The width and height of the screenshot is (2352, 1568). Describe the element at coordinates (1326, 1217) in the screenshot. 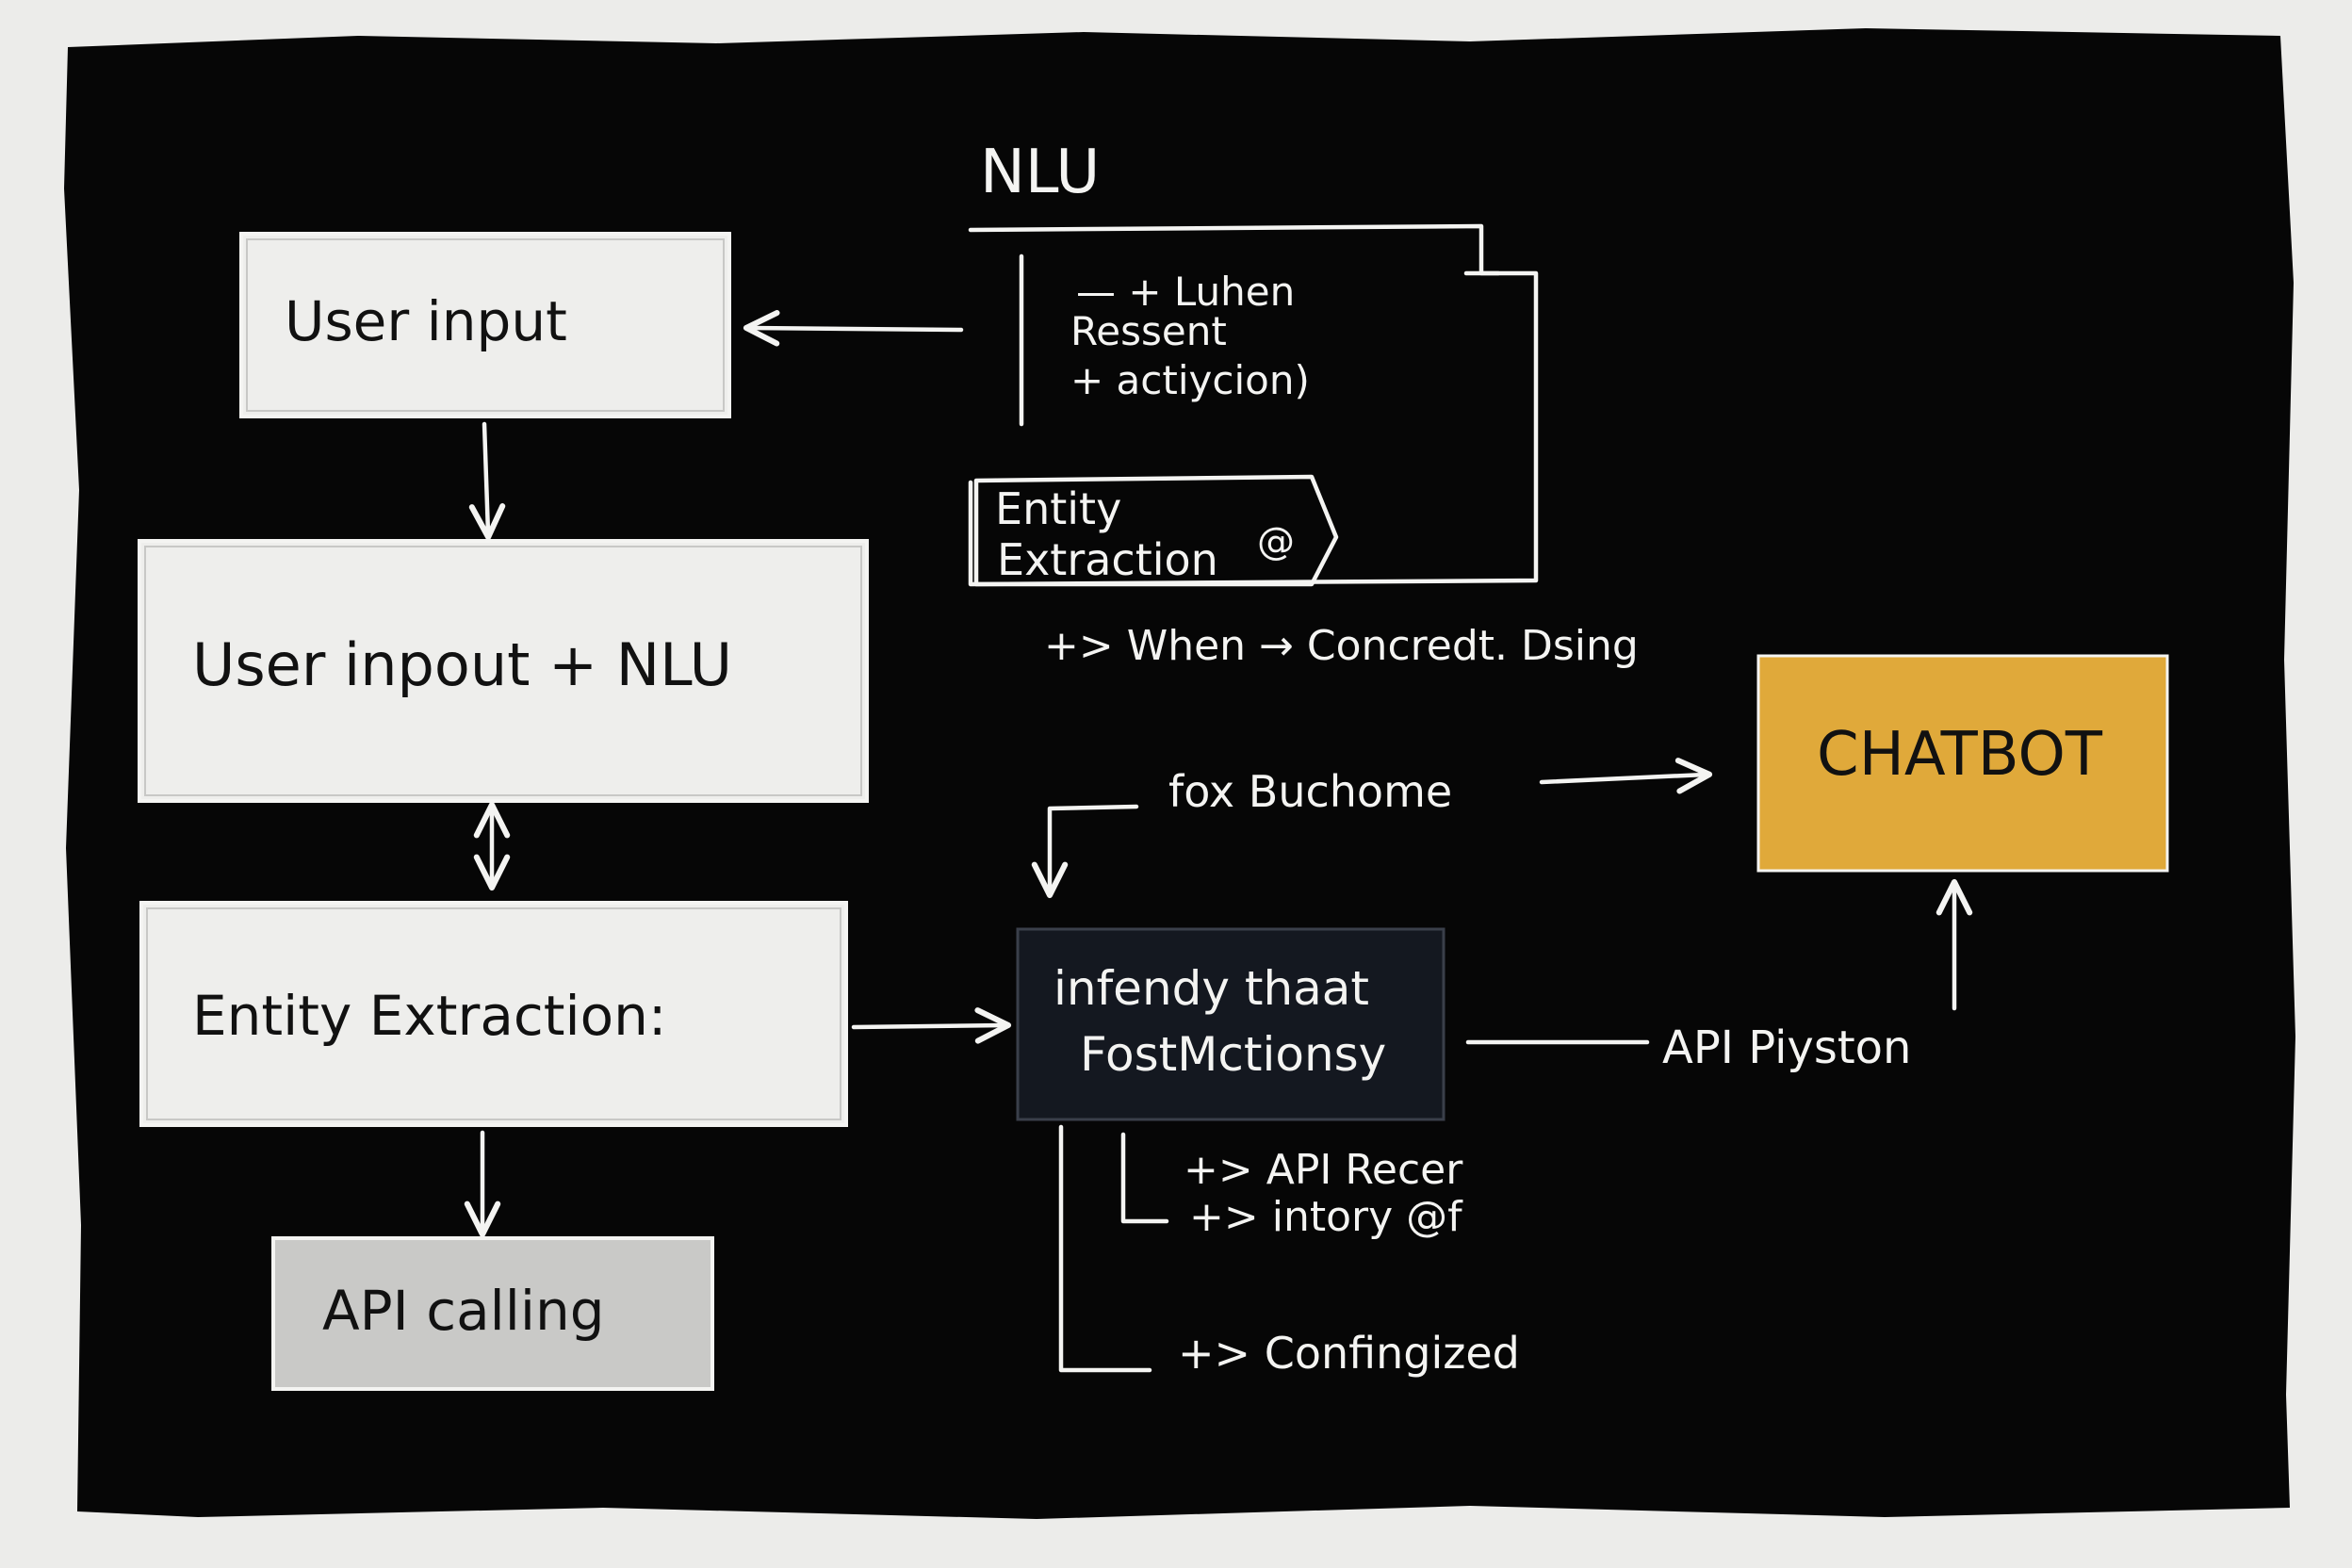

I see `branch-intory: +> intory @f` at that location.